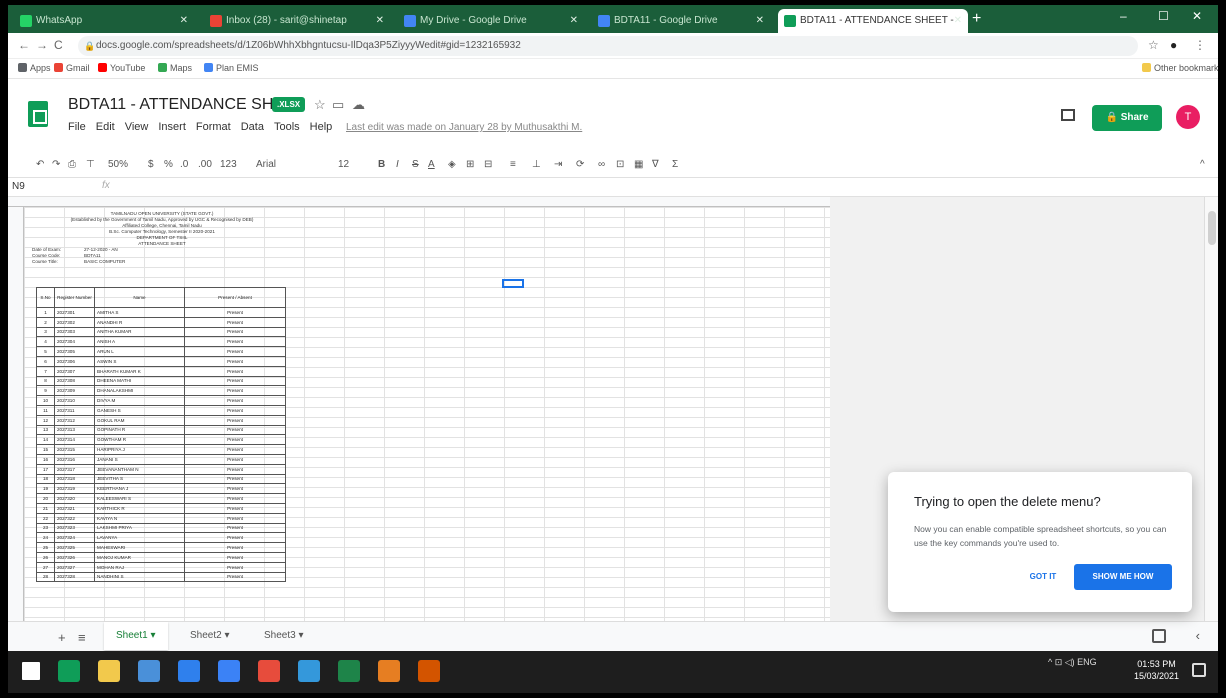 The height and width of the screenshot is (698, 1226). I want to click on cell-n: 25, so click(45, 547).